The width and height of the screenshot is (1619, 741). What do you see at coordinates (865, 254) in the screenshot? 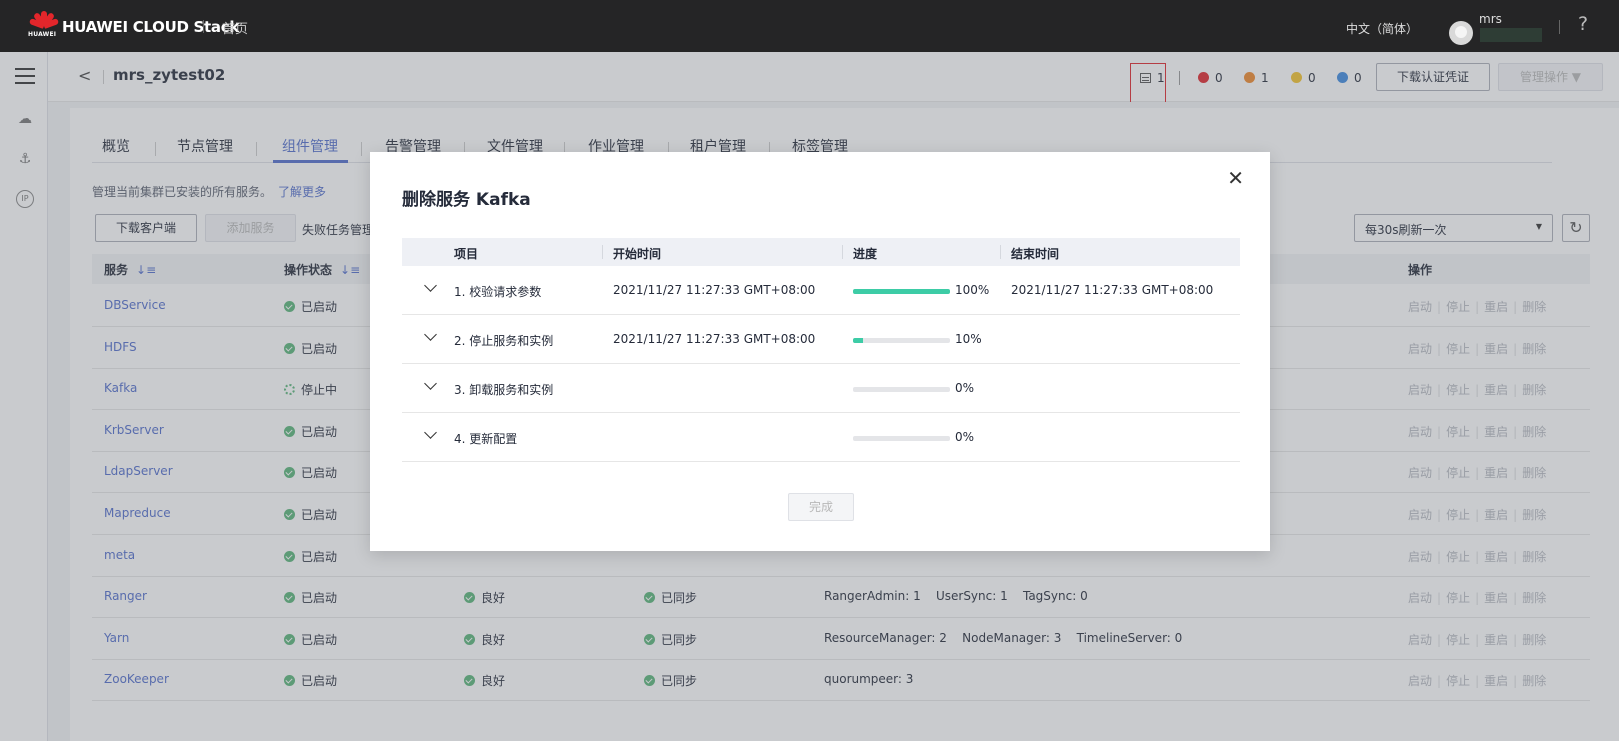
I see `column-progress: 进度` at bounding box center [865, 254].